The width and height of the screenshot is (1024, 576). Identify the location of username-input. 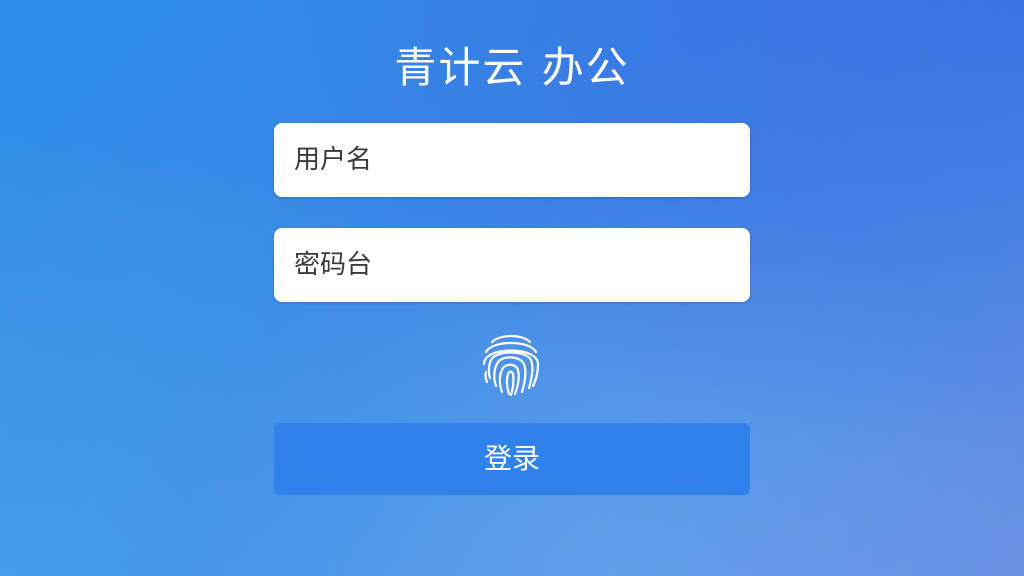
(512, 160).